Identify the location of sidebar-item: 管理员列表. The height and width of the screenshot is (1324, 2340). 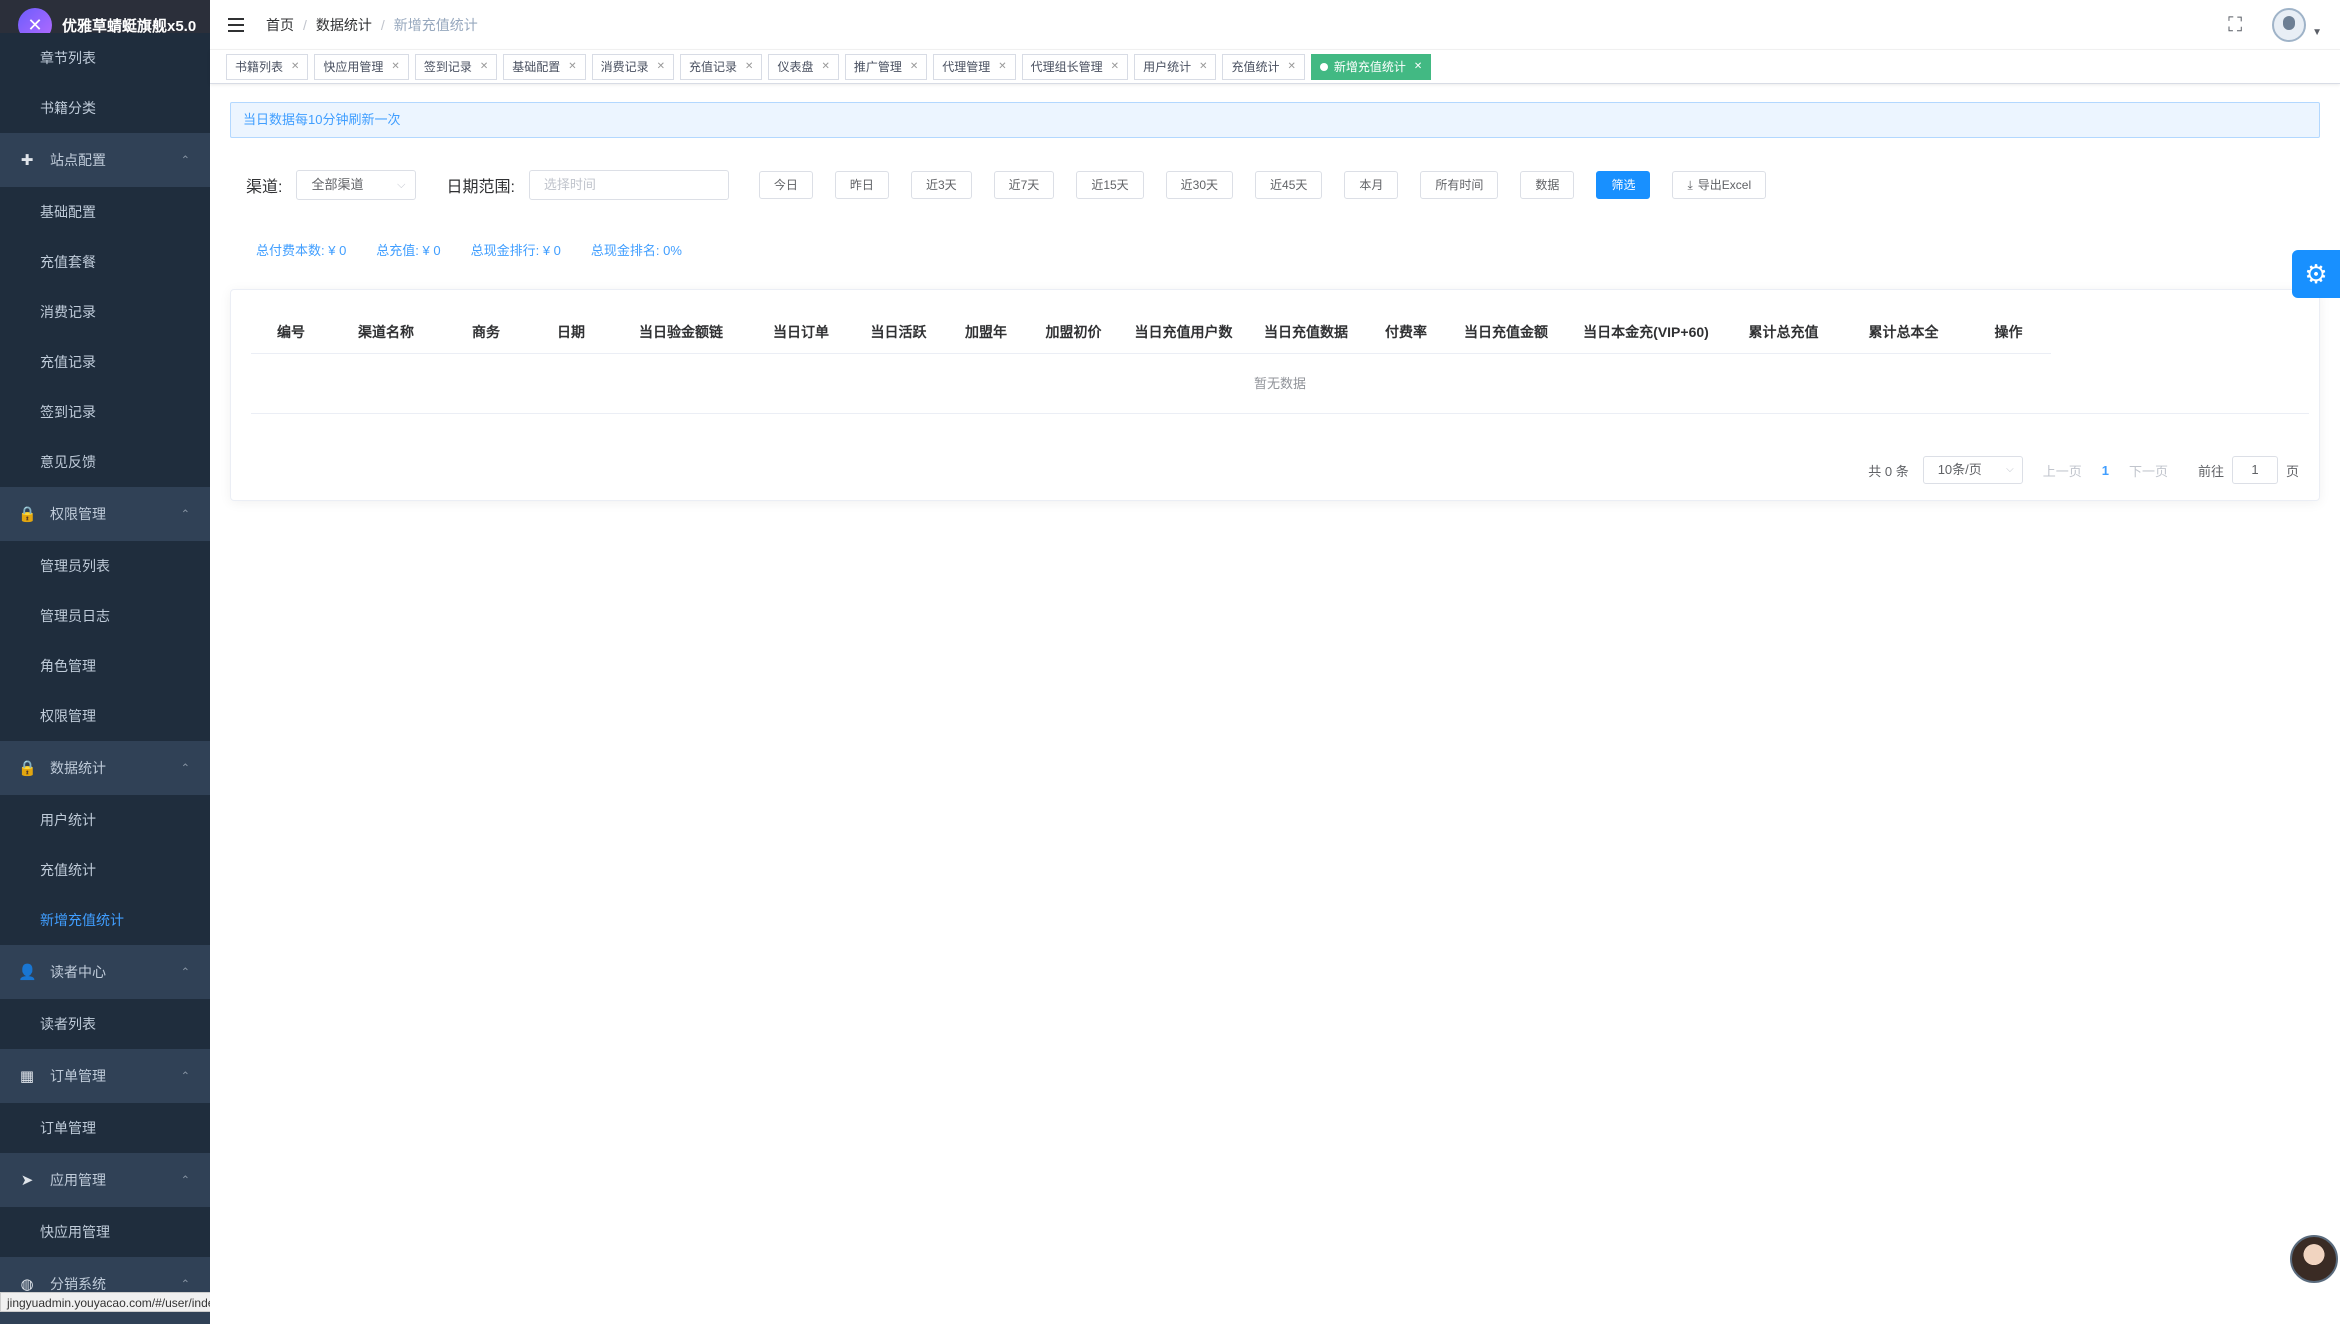
(105, 566).